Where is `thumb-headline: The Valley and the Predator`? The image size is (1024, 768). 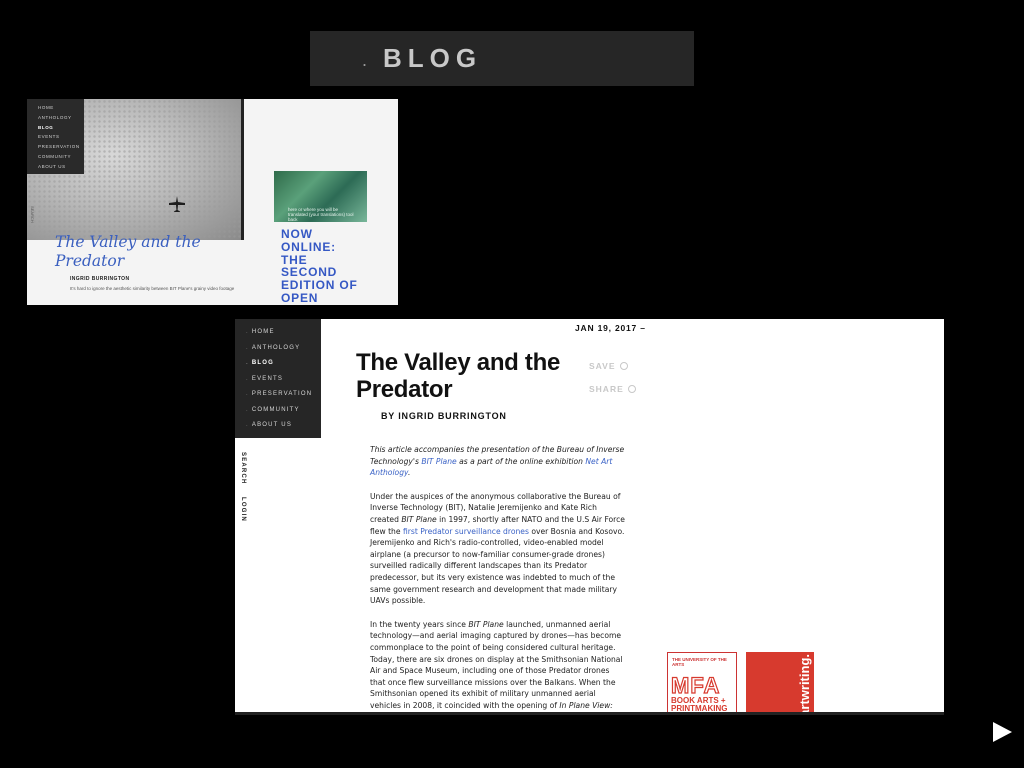
thumb-headline: The Valley and the Predator is located at coordinates (128, 251).